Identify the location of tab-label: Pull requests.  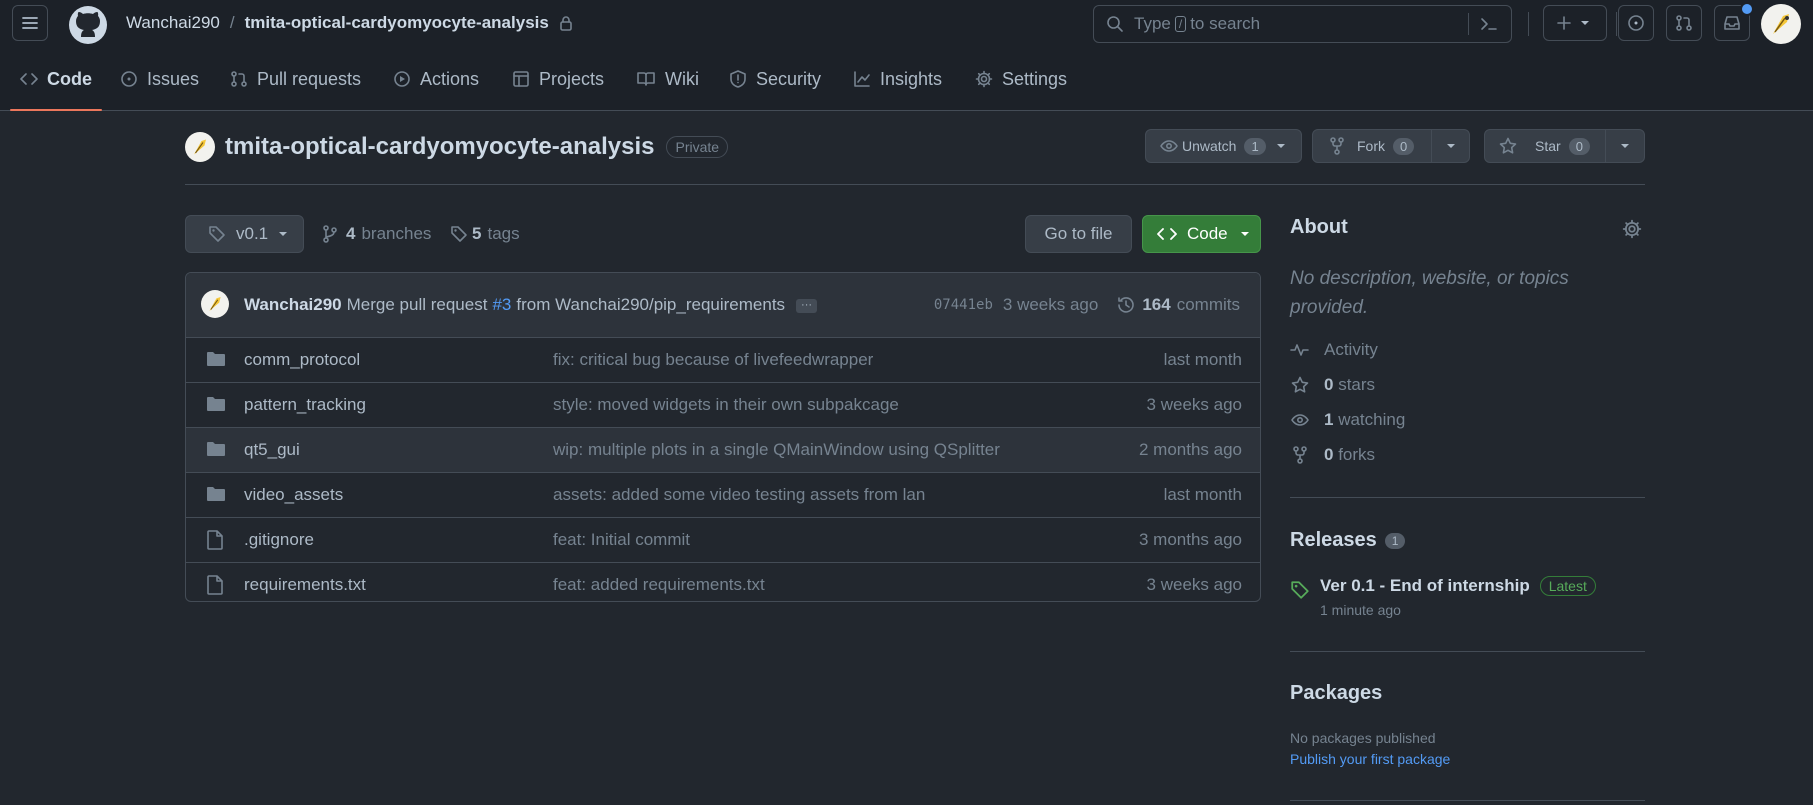
(309, 78).